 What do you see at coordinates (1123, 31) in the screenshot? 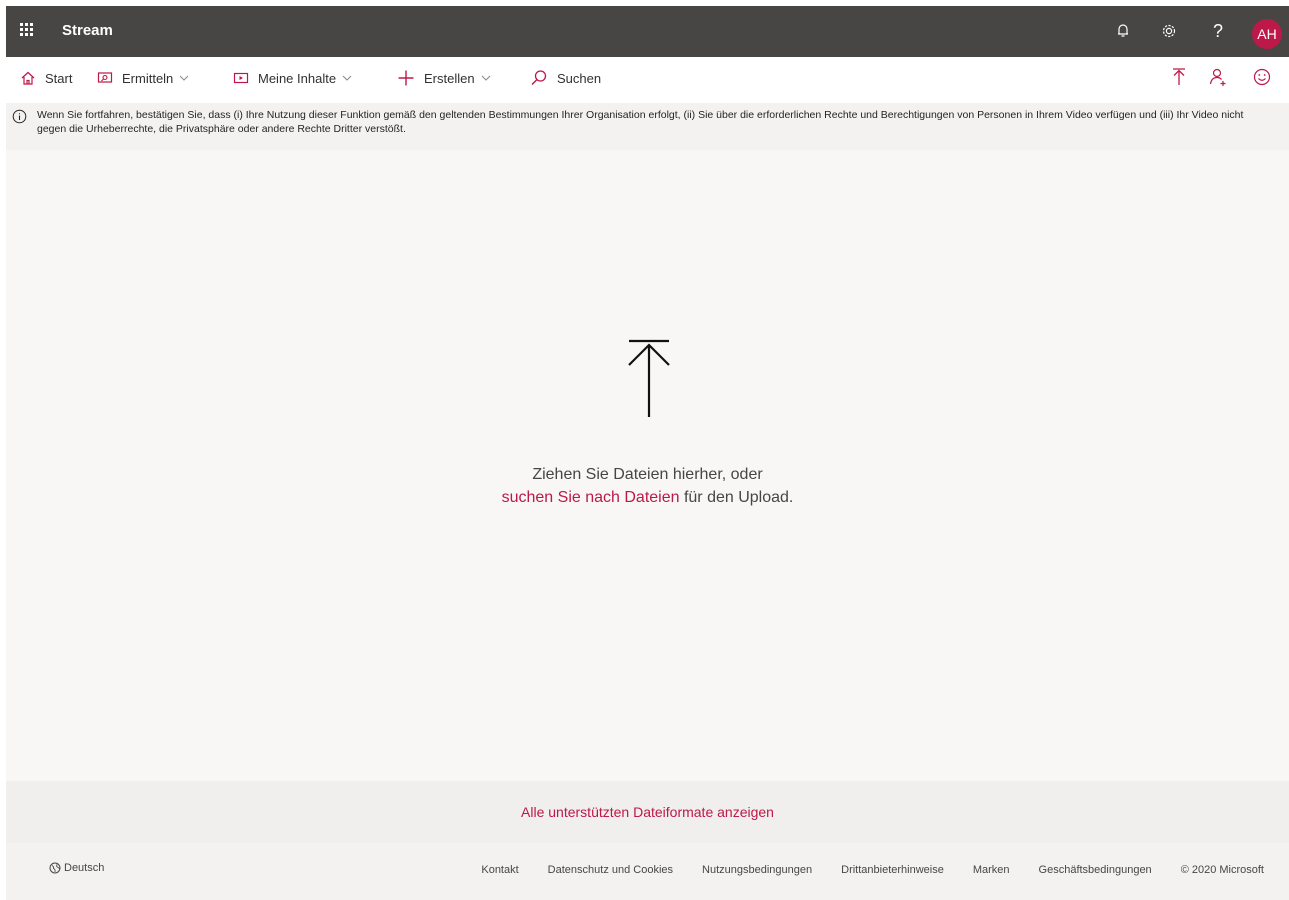
I see `bell-icon` at bounding box center [1123, 31].